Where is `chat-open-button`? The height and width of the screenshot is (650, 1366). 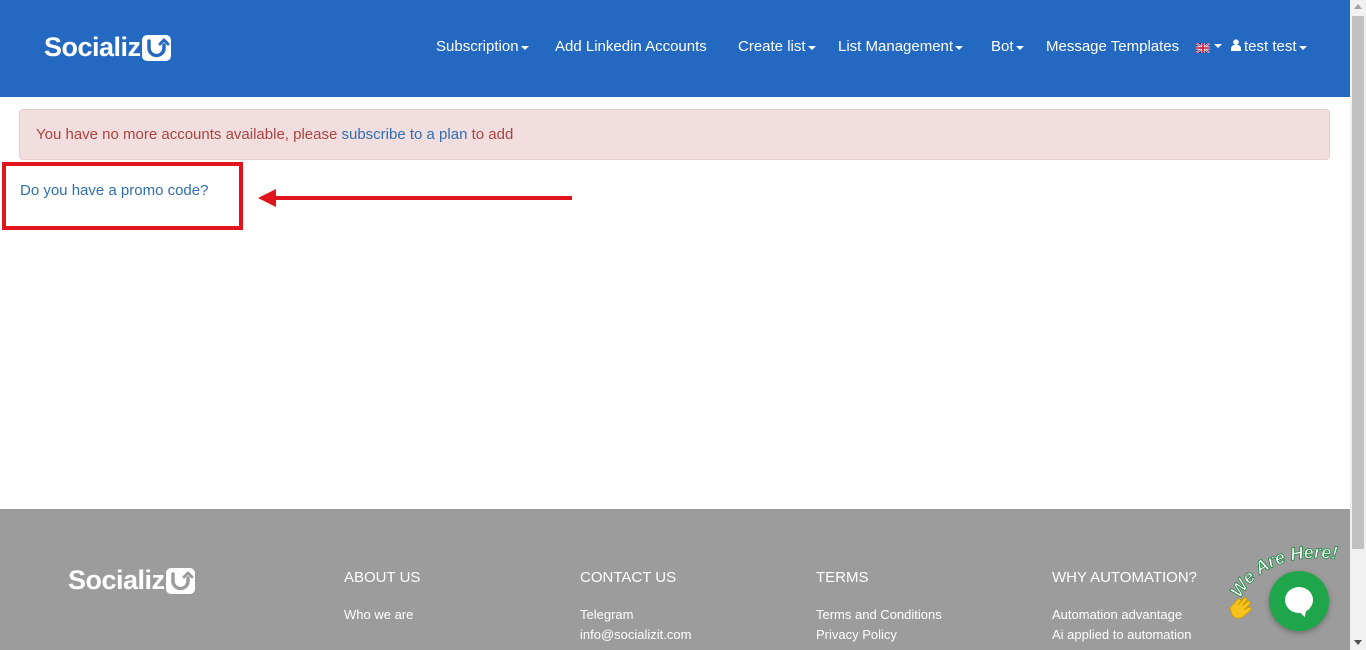
chat-open-button is located at coordinates (1299, 601).